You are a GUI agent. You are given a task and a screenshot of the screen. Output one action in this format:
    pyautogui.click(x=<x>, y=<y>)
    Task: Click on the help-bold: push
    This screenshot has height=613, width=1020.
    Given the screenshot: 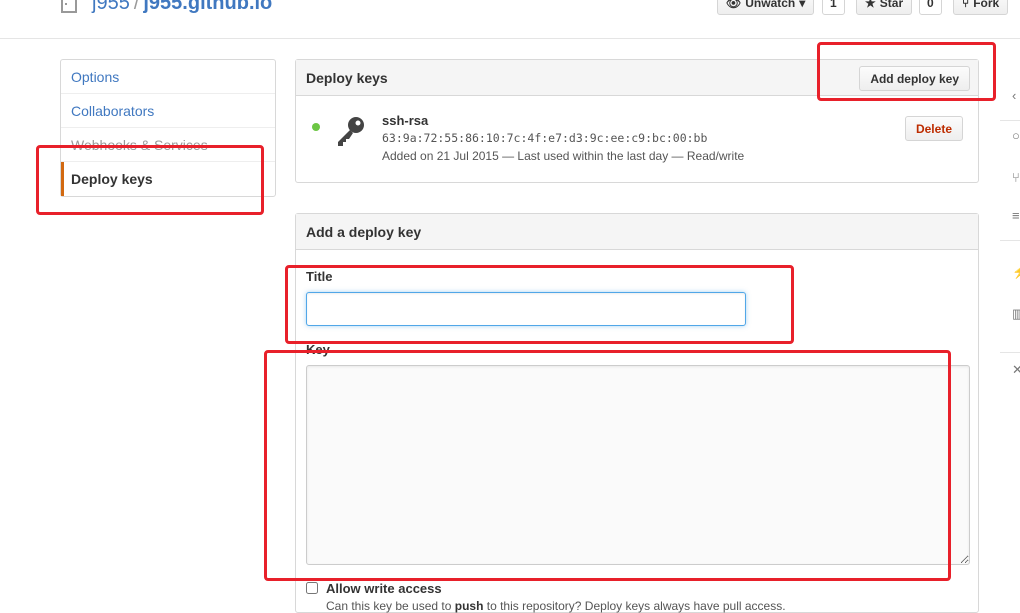 What is the action you would take?
    pyautogui.click(x=469, y=606)
    